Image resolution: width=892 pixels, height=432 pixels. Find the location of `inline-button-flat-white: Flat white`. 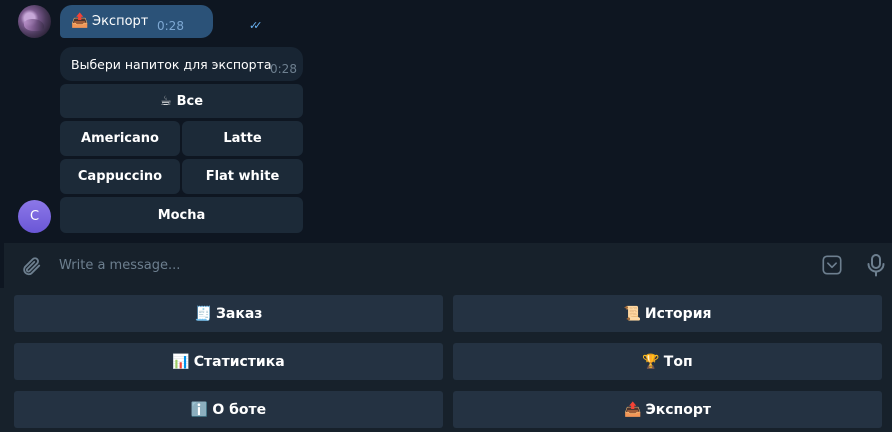

inline-button-flat-white: Flat white is located at coordinates (242, 176).